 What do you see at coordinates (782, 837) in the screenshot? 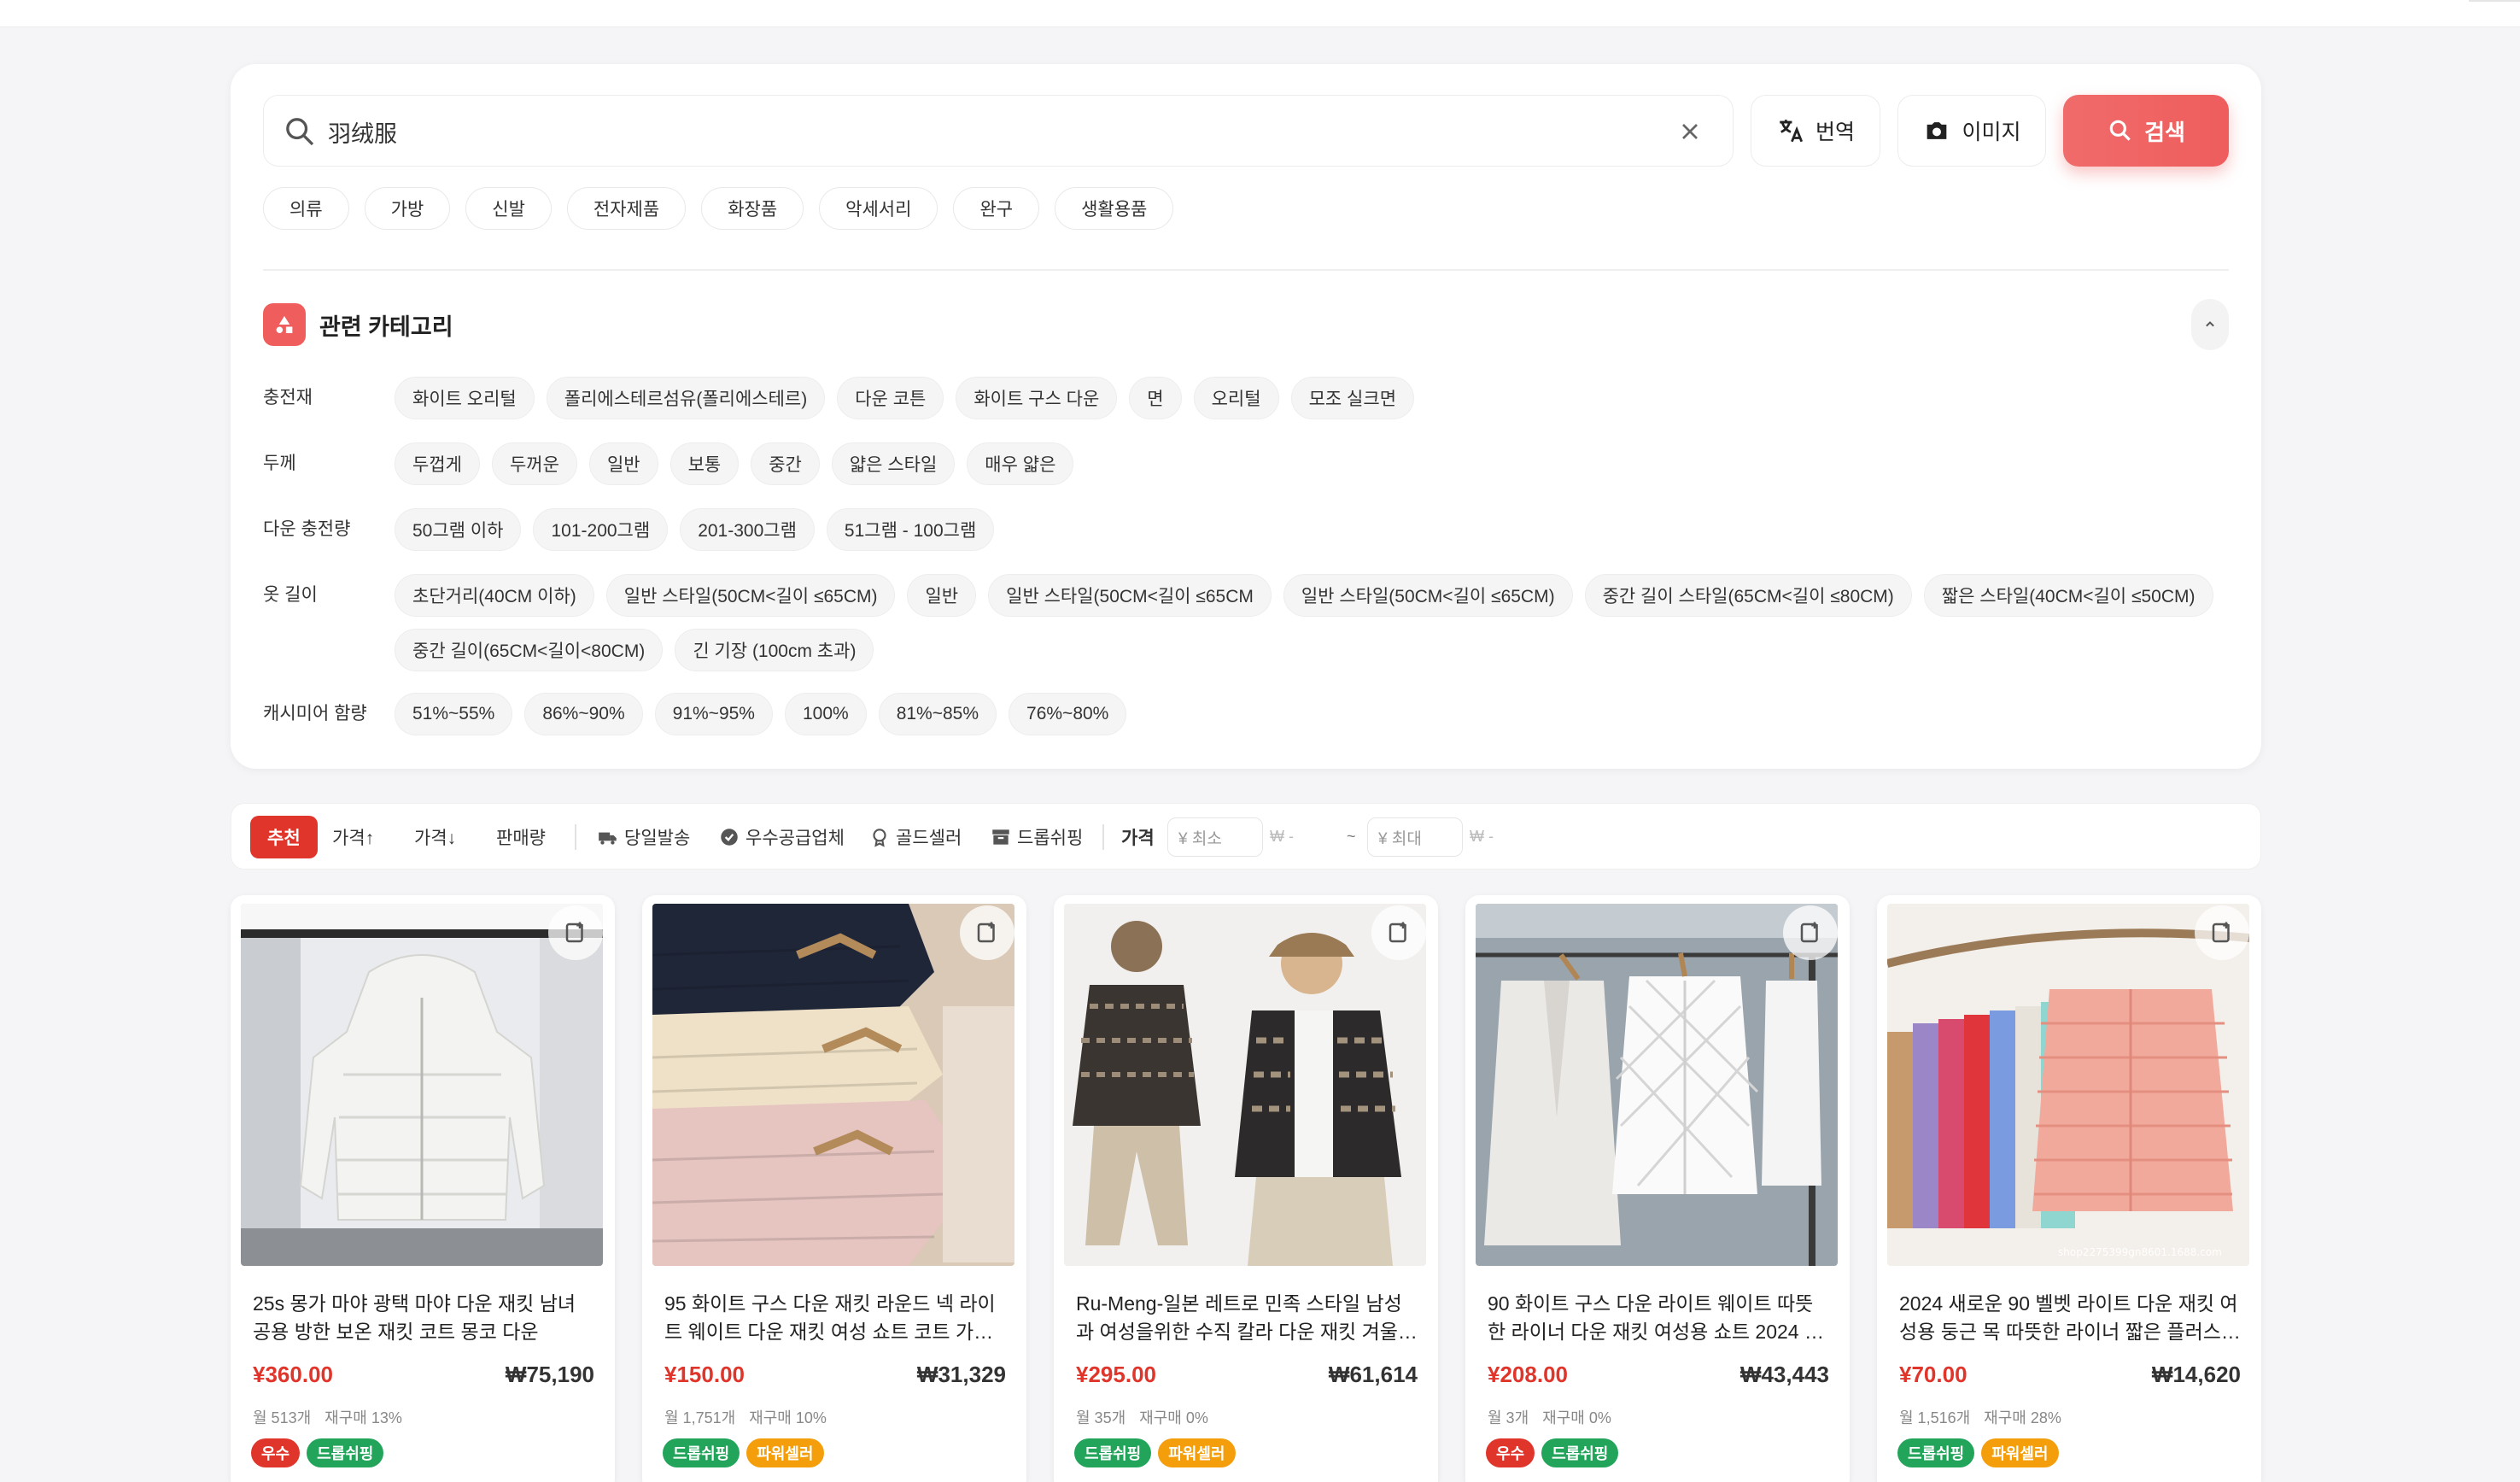
I see `filter-premium-supplier: 우수공급업체` at bounding box center [782, 837].